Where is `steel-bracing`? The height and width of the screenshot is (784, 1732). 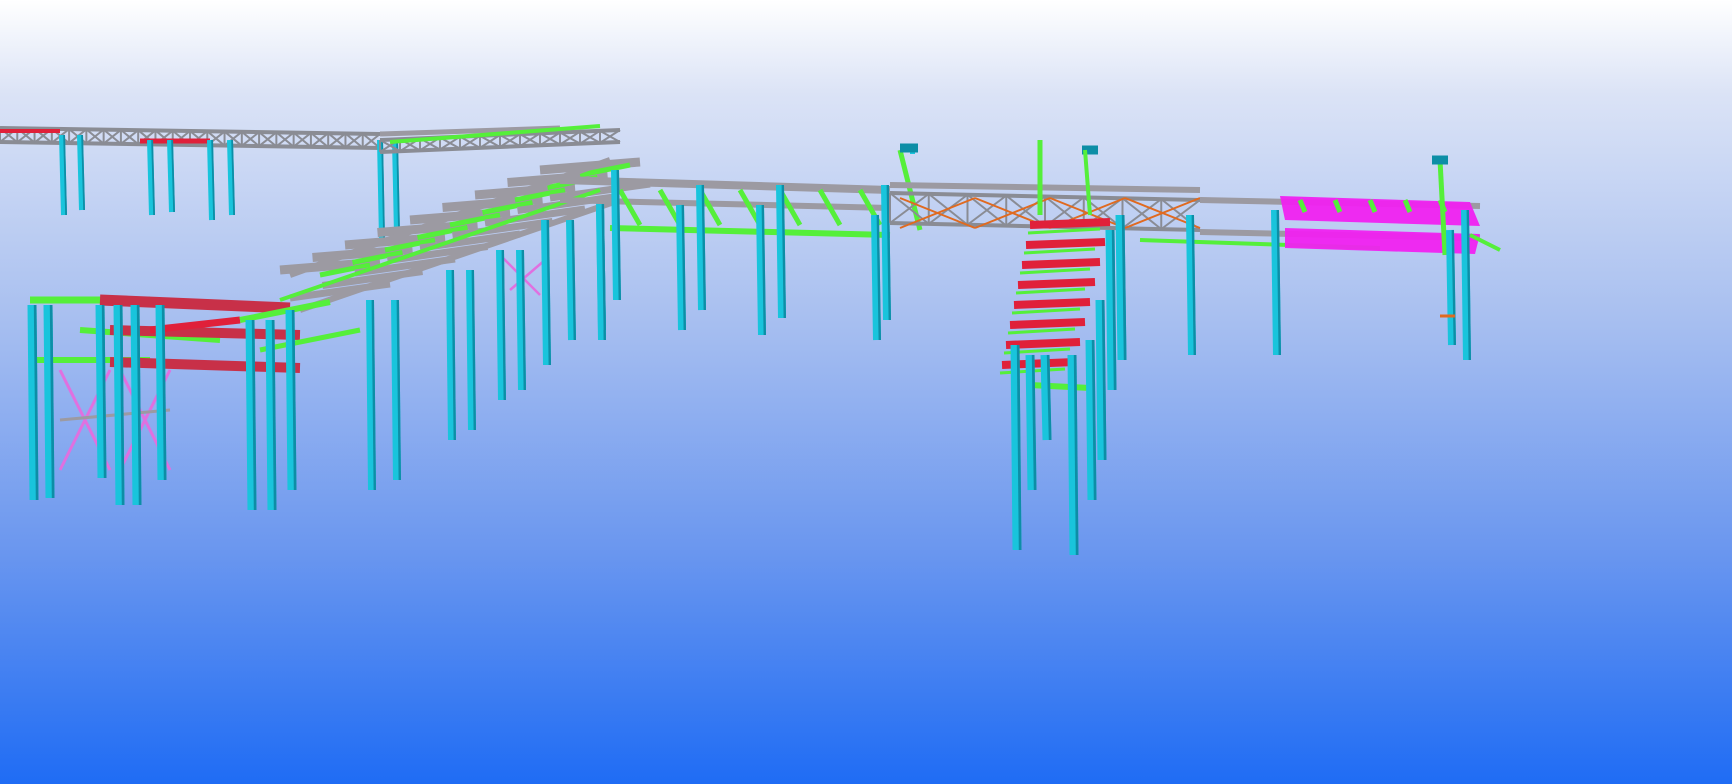
steel-bracing is located at coordinates (527, 275).